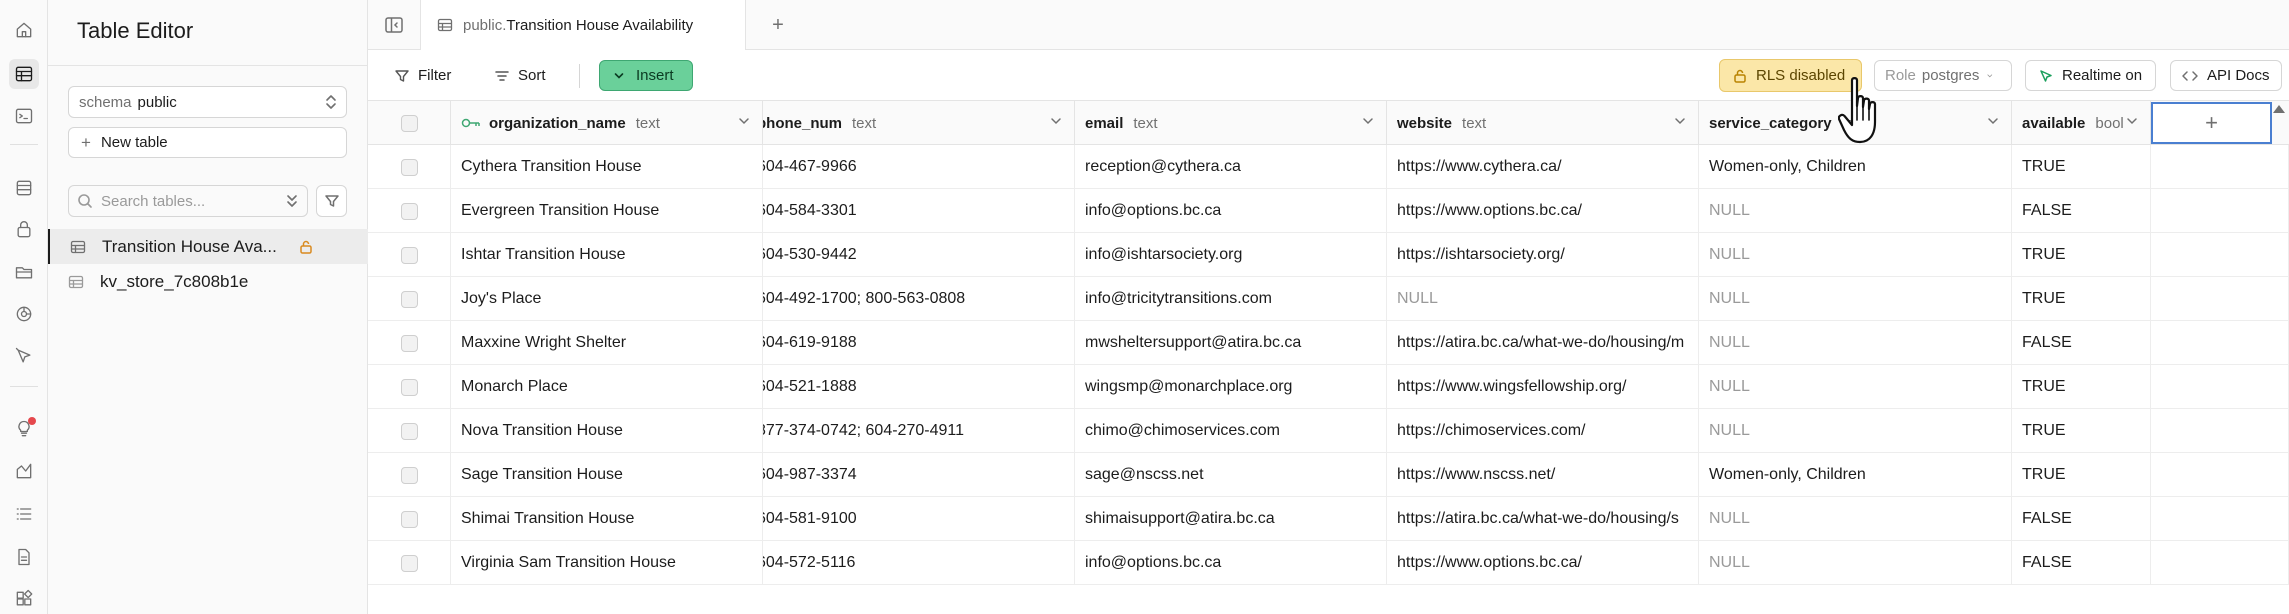  Describe the element at coordinates (24, 30) in the screenshot. I see `home-icon` at that location.